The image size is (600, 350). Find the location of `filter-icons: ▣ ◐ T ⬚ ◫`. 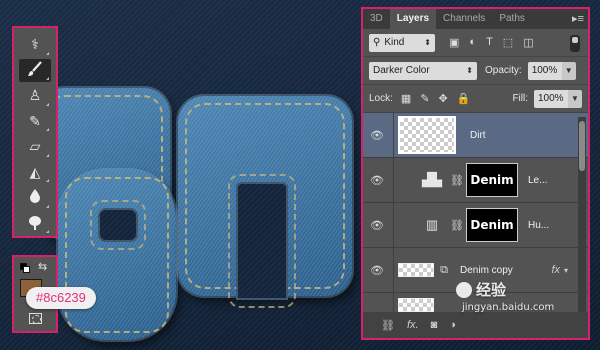

filter-icons: ▣ ◐ T ⬚ ◫ is located at coordinates (491, 42).